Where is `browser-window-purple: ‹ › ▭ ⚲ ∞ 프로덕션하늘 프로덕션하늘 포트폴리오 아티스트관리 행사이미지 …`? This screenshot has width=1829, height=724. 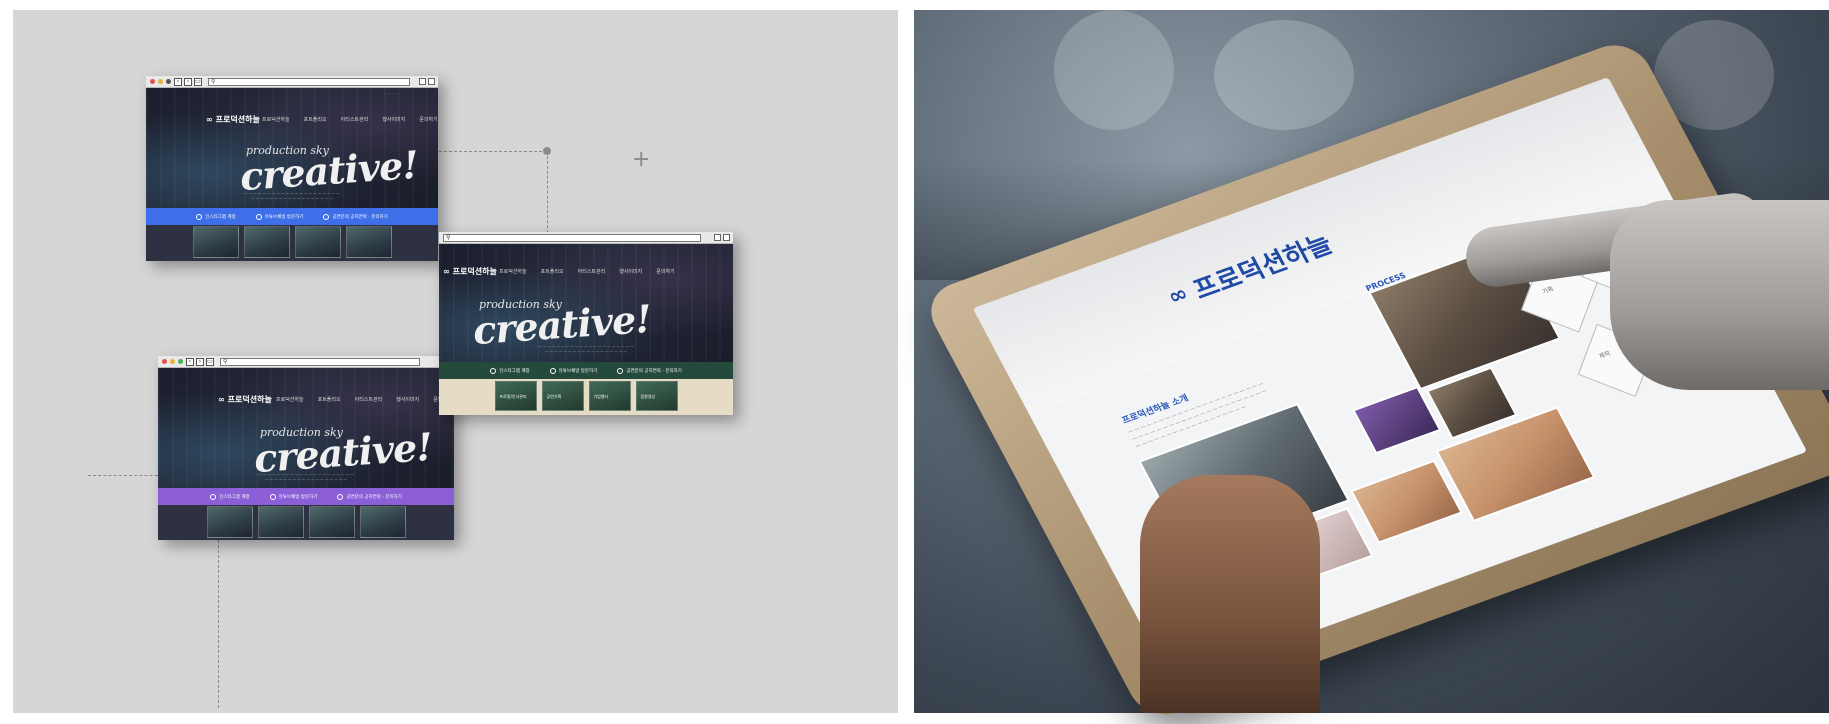 browser-window-purple: ‹ › ▭ ⚲ ∞ 프로덕션하늘 프로덕션하늘 포트폴리오 아티스트관리 행사이미지 … is located at coordinates (306, 448).